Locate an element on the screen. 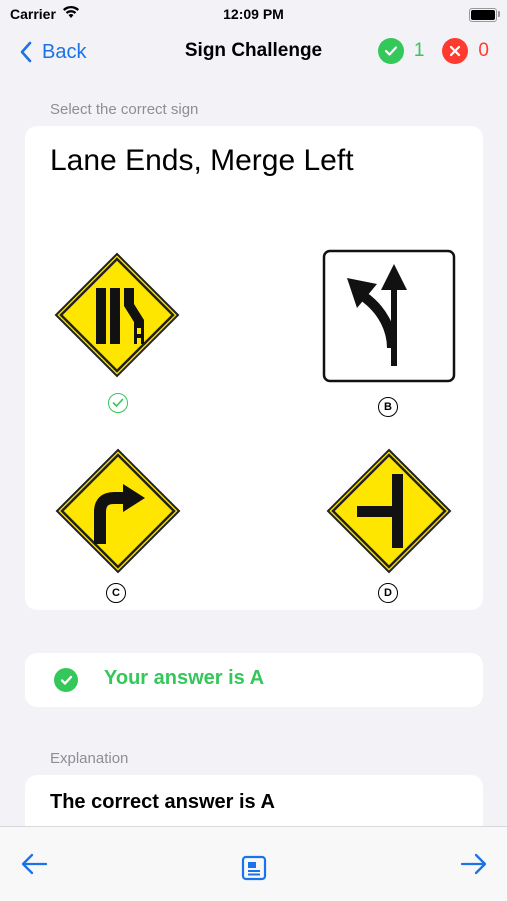  next-button is located at coordinates (474, 866).